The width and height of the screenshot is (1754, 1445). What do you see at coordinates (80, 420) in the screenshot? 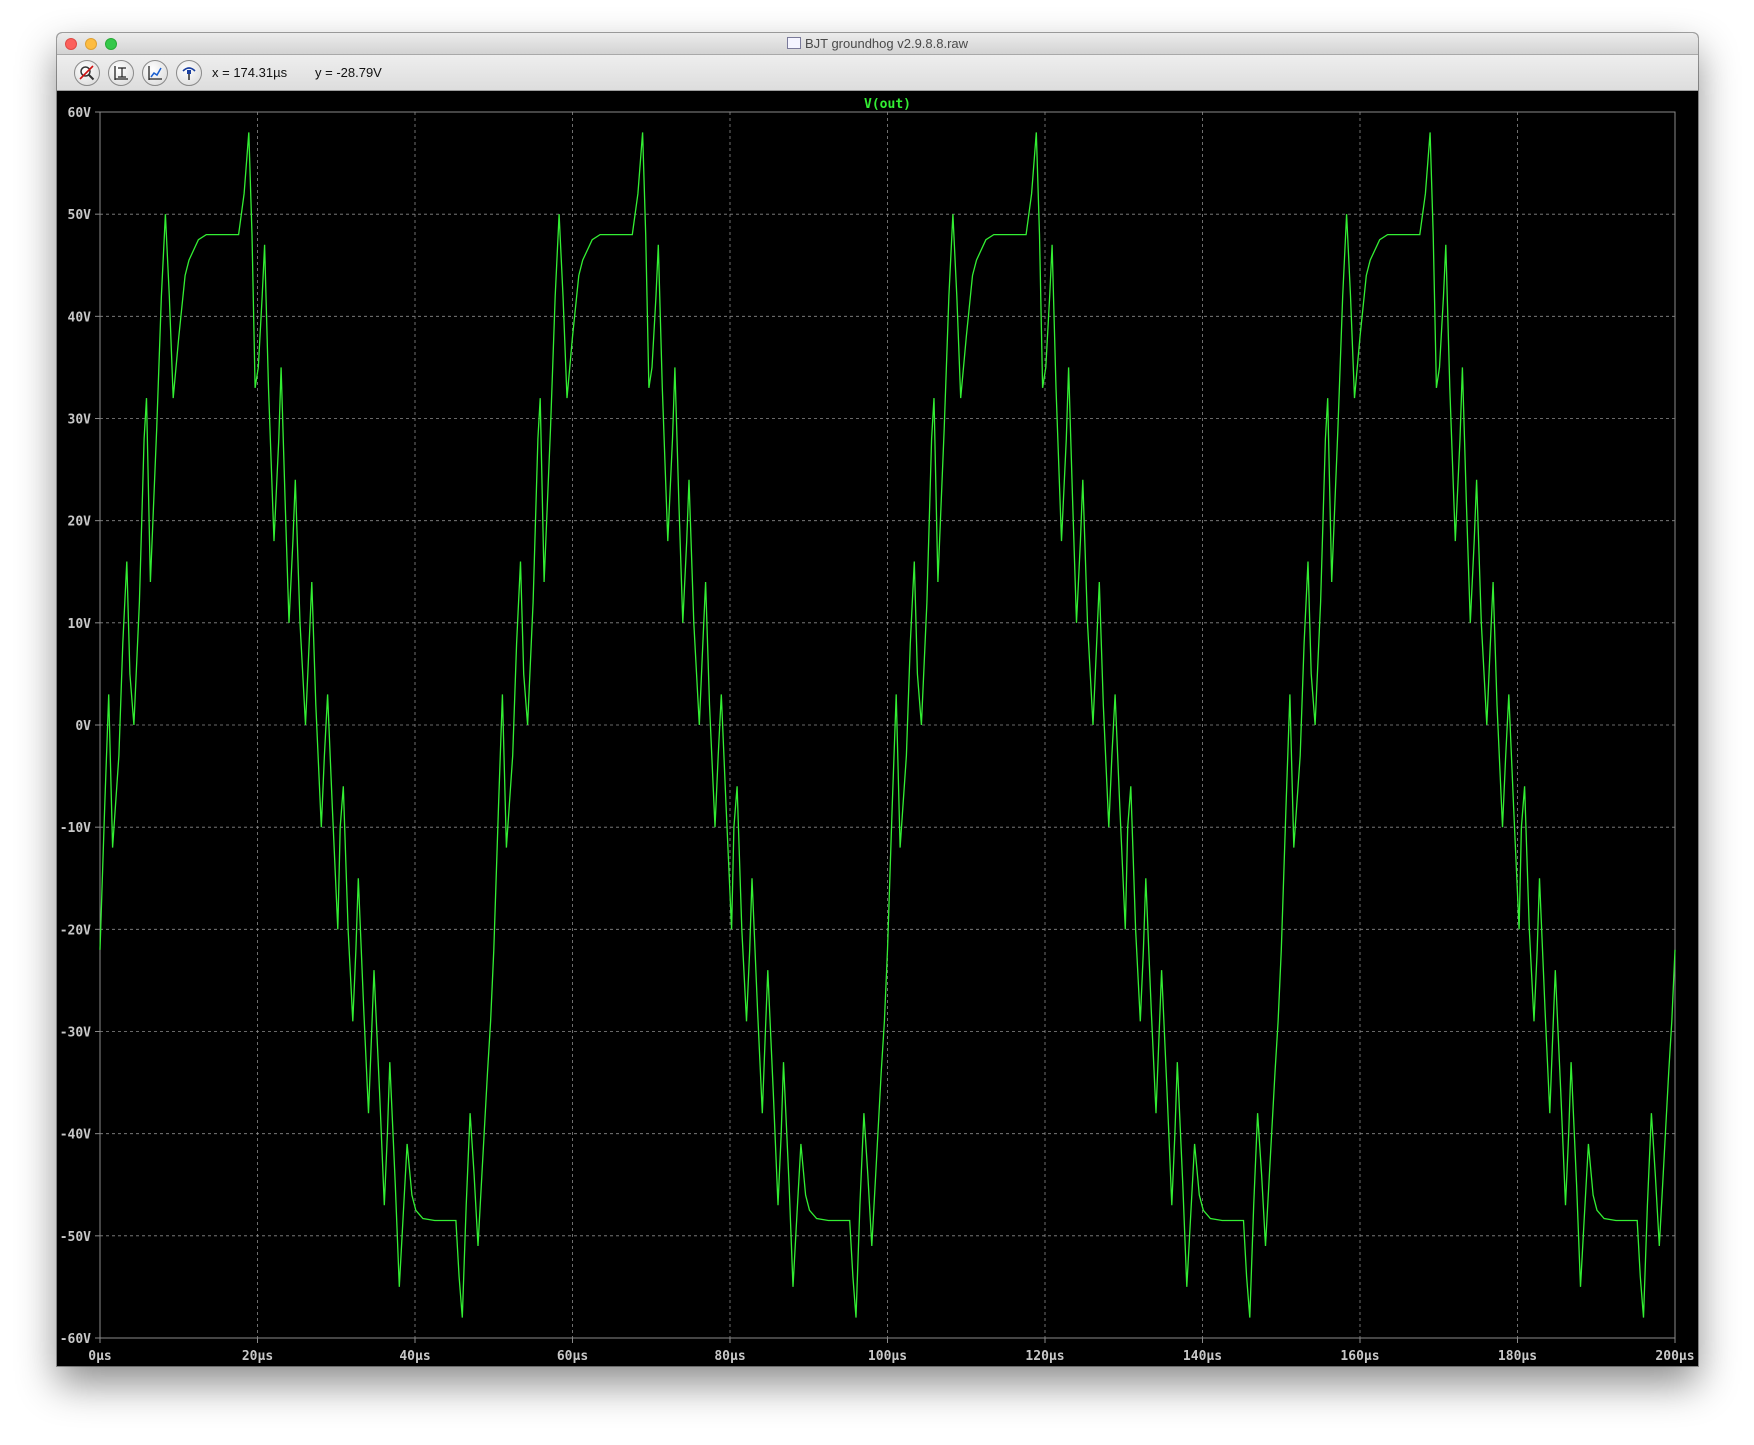
I see `y-tick-label: 30V` at bounding box center [80, 420].